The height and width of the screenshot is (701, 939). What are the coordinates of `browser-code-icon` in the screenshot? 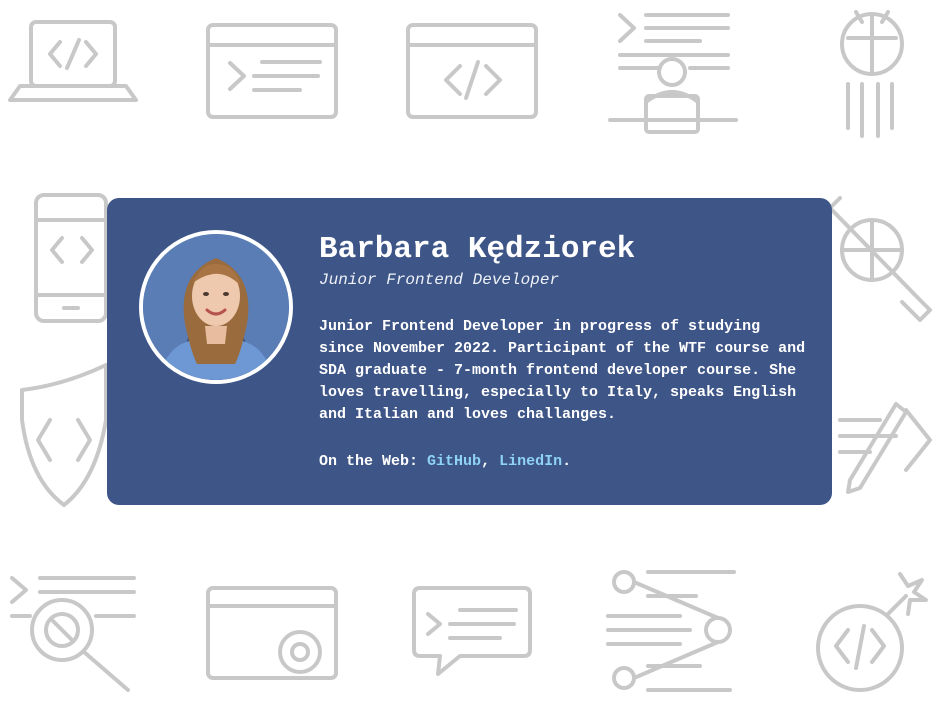 It's located at (472, 71).